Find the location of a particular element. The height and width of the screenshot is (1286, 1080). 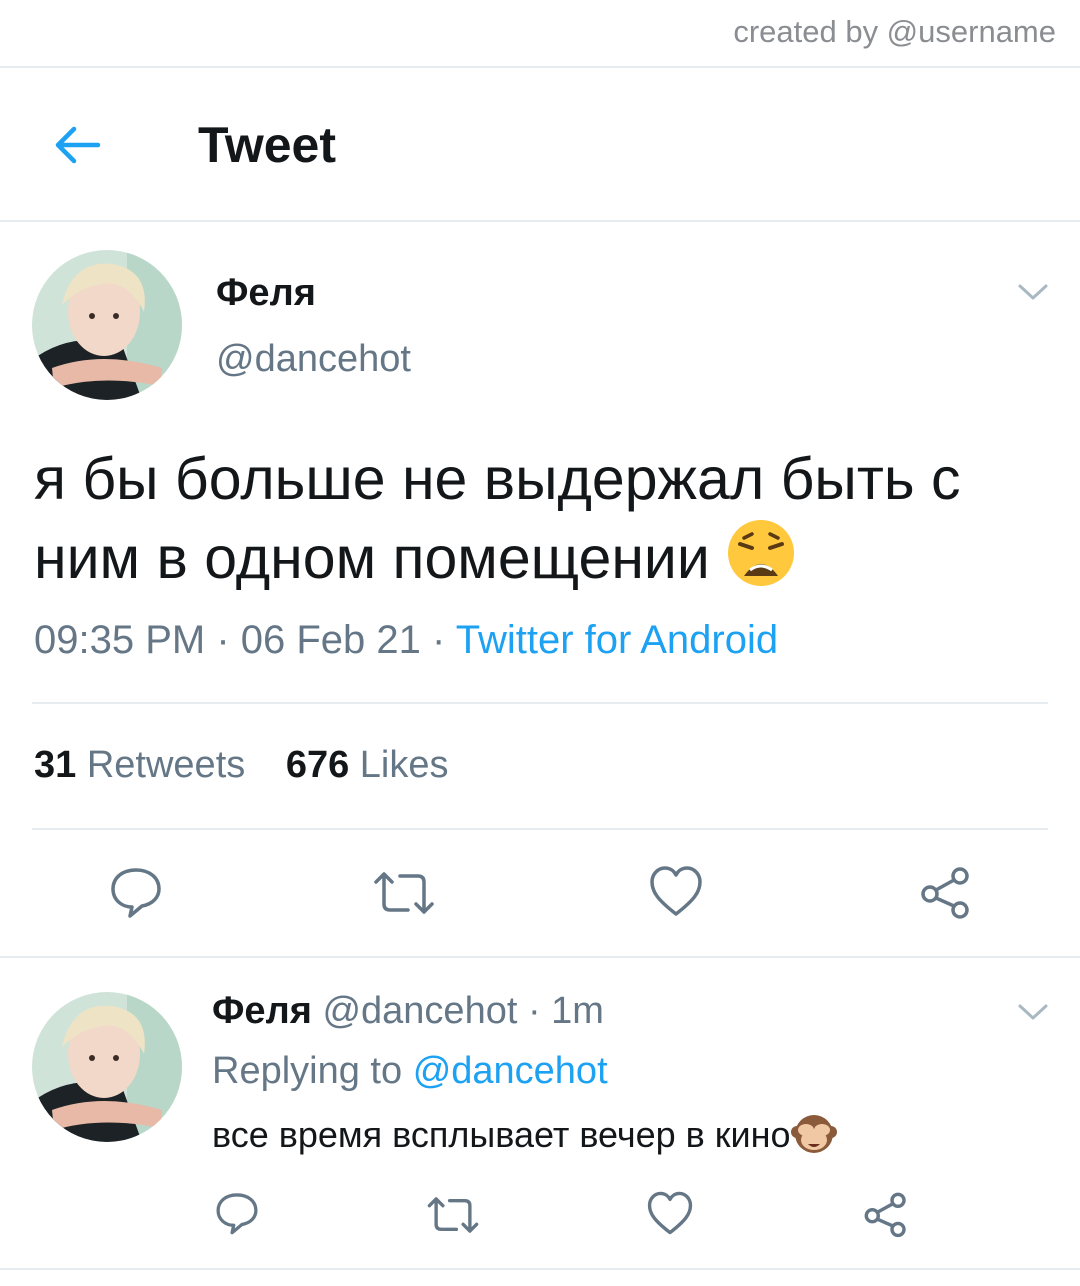

reply-header: Феля @dancehot · 1m is located at coordinates (408, 1011).